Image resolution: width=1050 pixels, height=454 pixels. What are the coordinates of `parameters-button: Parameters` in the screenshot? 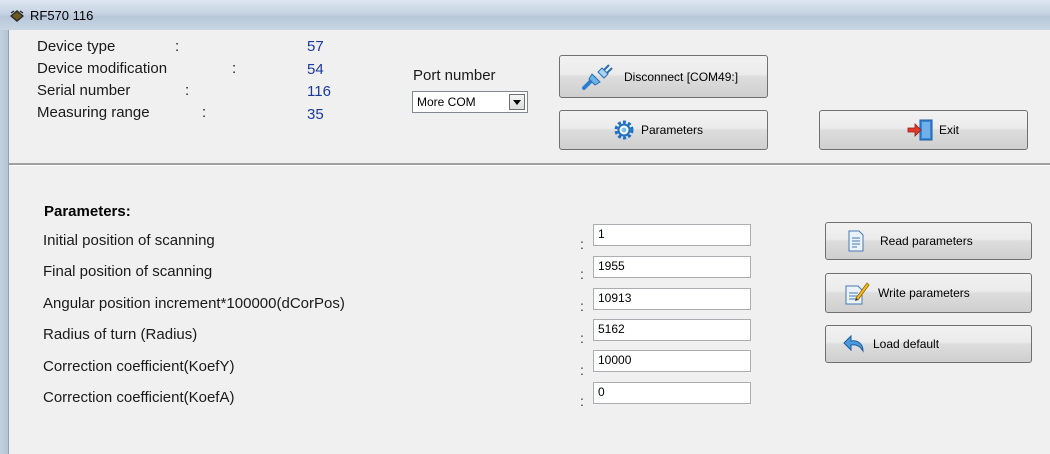 It's located at (663, 130).